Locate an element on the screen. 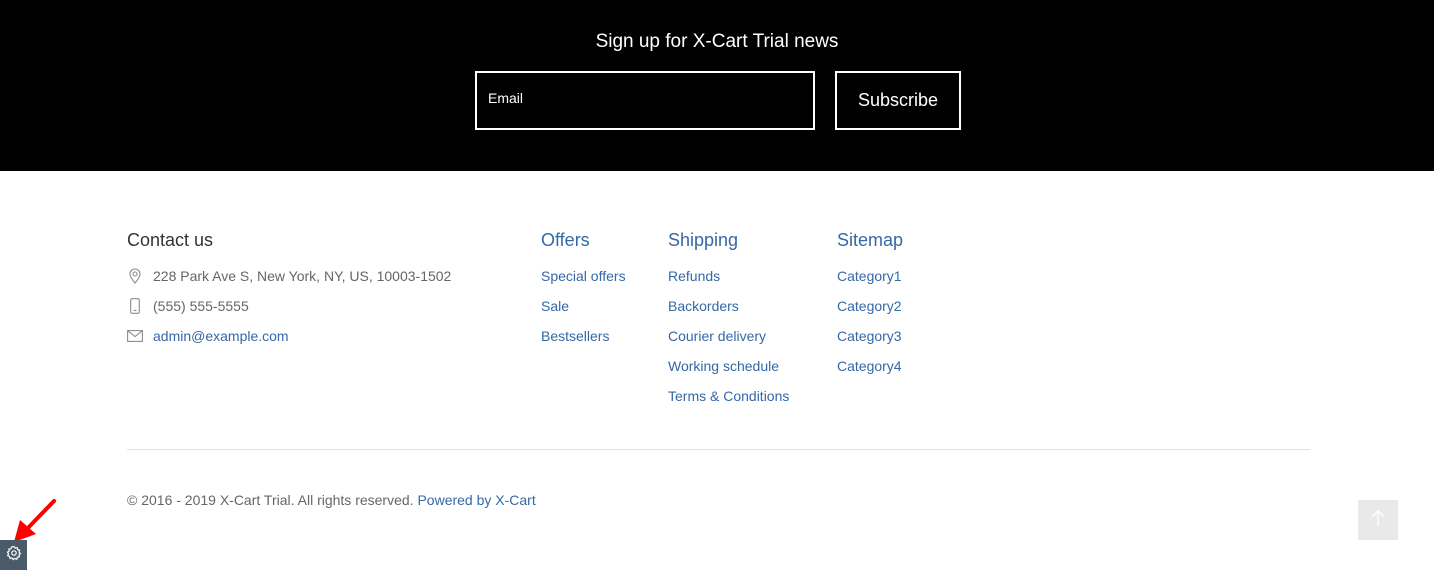 Image resolution: width=1434 pixels, height=580 pixels. arrow-up-icon is located at coordinates (1378, 520).